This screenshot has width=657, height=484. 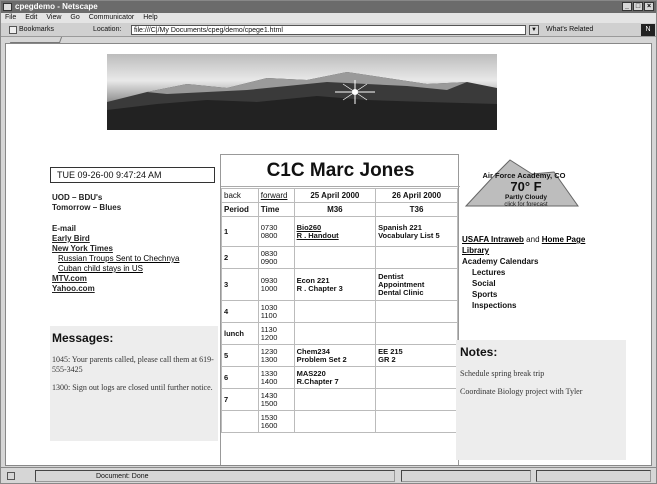 I want to click on netscape-logo-icon: N, so click(x=648, y=30).